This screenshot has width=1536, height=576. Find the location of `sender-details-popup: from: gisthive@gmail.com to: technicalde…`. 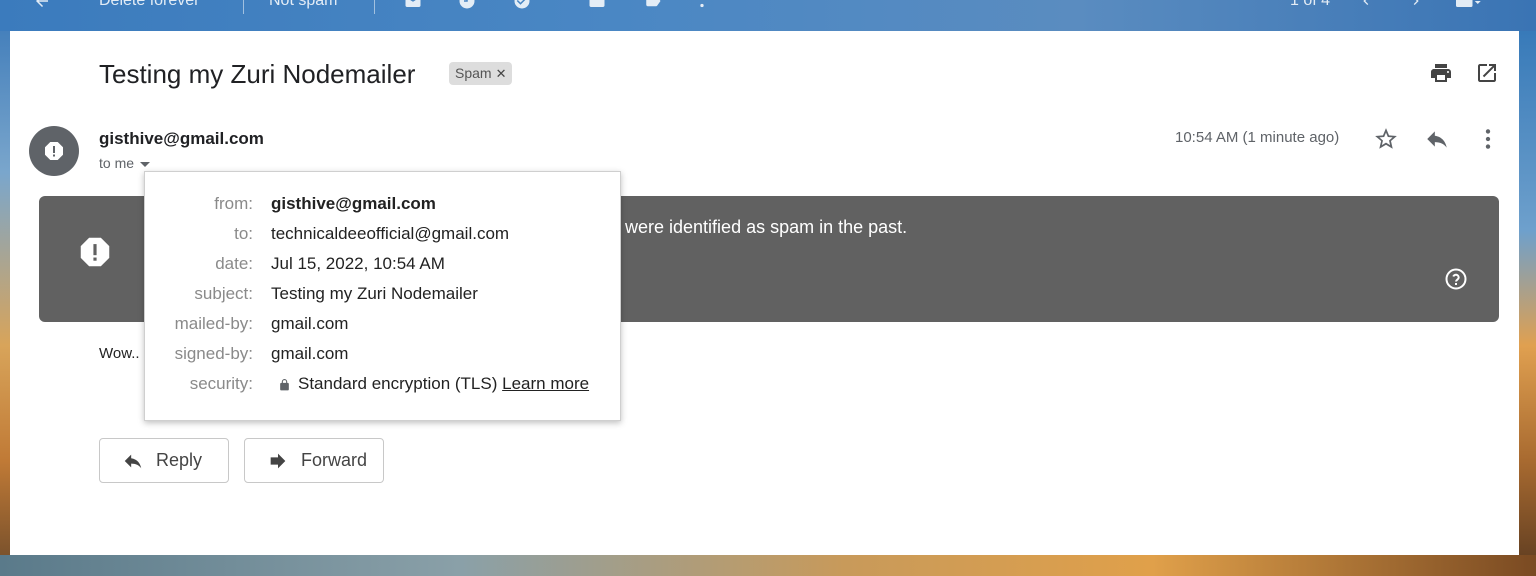

sender-details-popup: from: gisthive@gmail.com to: technicalde… is located at coordinates (382, 296).